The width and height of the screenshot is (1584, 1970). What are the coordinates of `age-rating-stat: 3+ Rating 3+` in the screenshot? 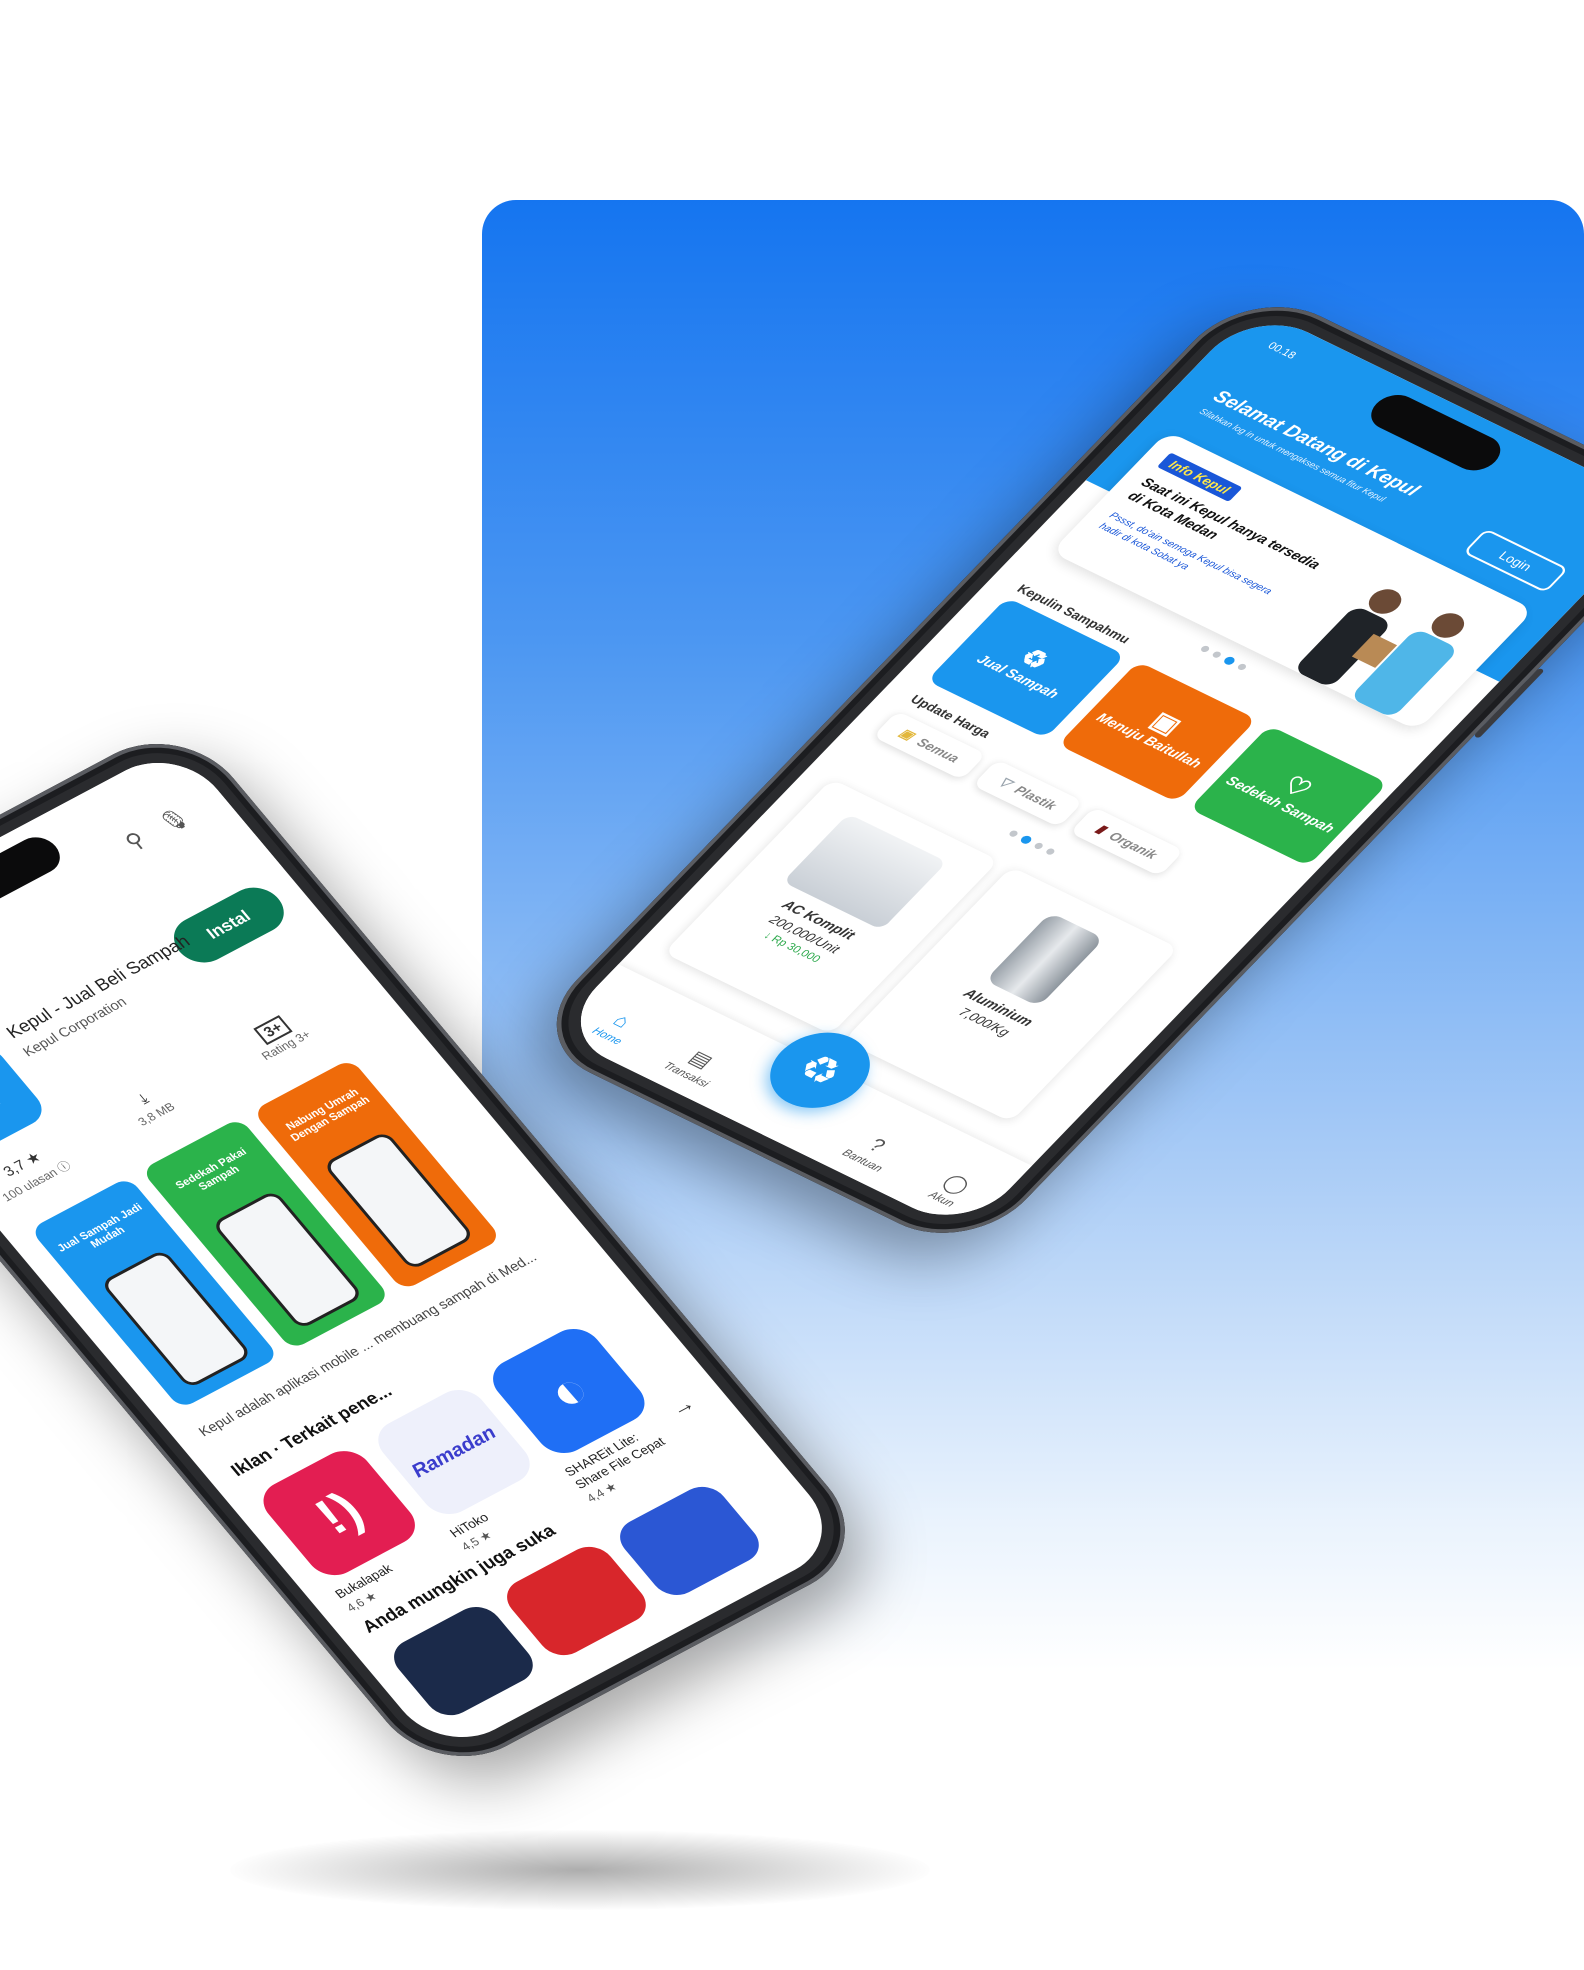 It's located at (279, 1037).